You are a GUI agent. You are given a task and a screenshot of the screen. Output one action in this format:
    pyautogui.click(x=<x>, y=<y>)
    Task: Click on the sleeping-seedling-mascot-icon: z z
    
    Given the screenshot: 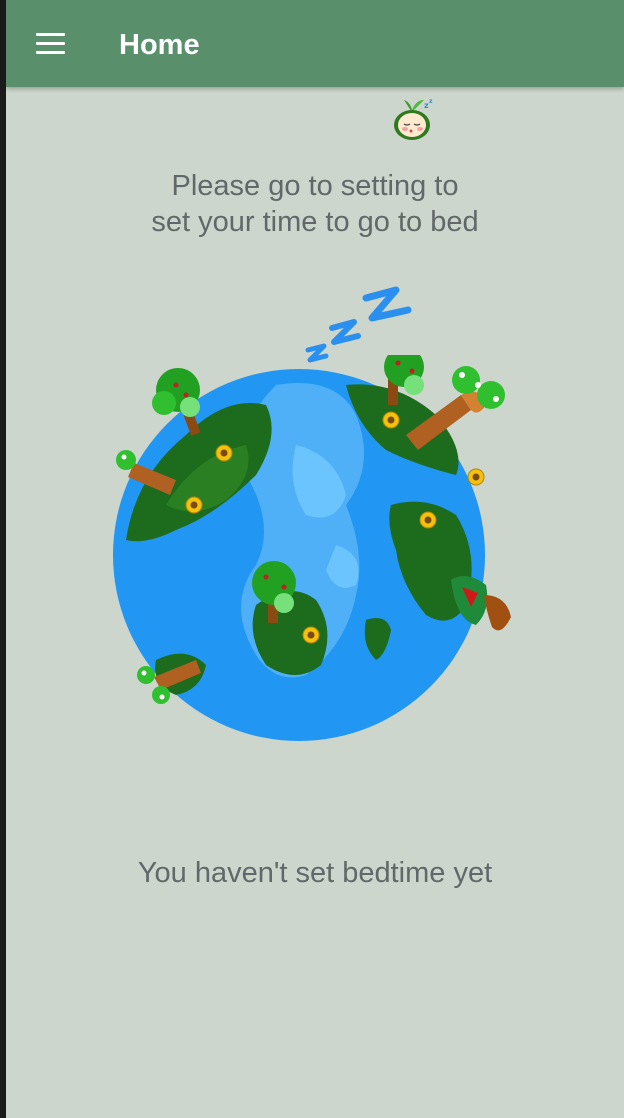 What is the action you would take?
    pyautogui.click(x=413, y=119)
    